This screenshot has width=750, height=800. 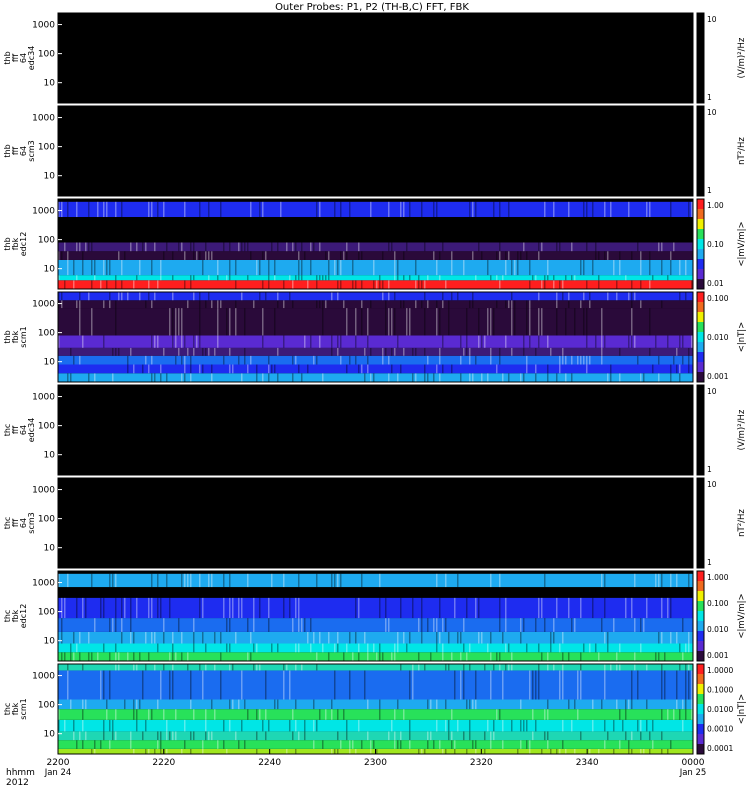 What do you see at coordinates (720, 748) in the screenshot?
I see `colorbar-tick-label: 0.0001` at bounding box center [720, 748].